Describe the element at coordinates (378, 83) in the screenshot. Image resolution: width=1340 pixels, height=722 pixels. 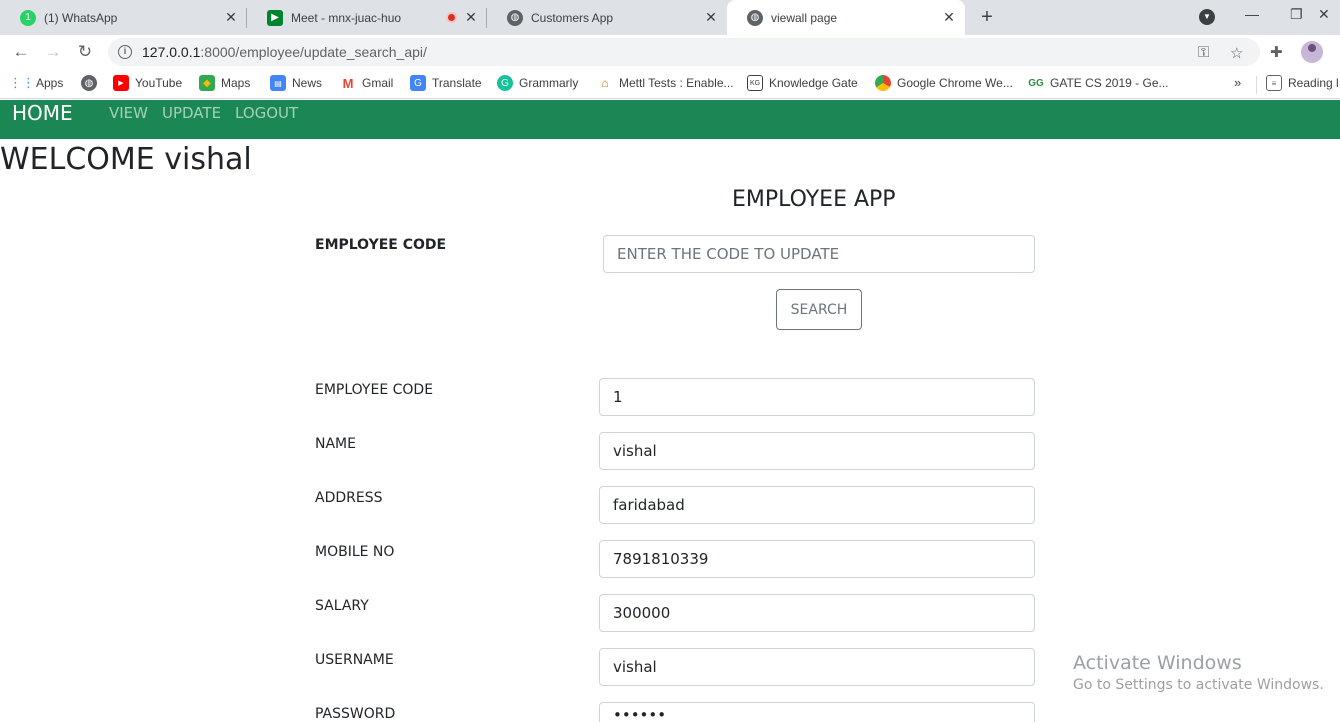
I see `bookmark-label: Gmail` at that location.